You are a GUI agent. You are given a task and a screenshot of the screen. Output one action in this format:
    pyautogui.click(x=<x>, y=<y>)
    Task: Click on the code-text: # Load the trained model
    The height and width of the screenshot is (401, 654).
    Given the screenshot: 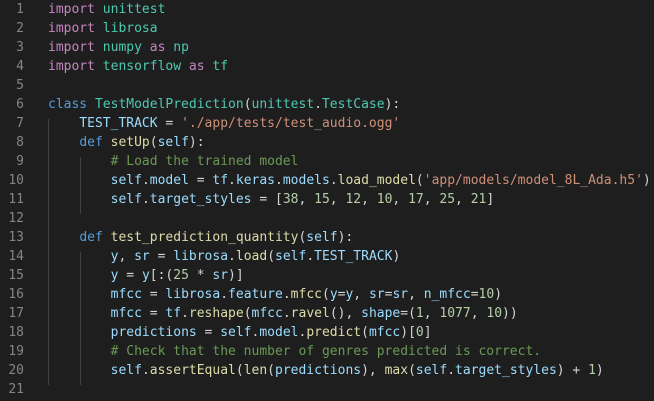 What is the action you would take?
    pyautogui.click(x=173, y=161)
    